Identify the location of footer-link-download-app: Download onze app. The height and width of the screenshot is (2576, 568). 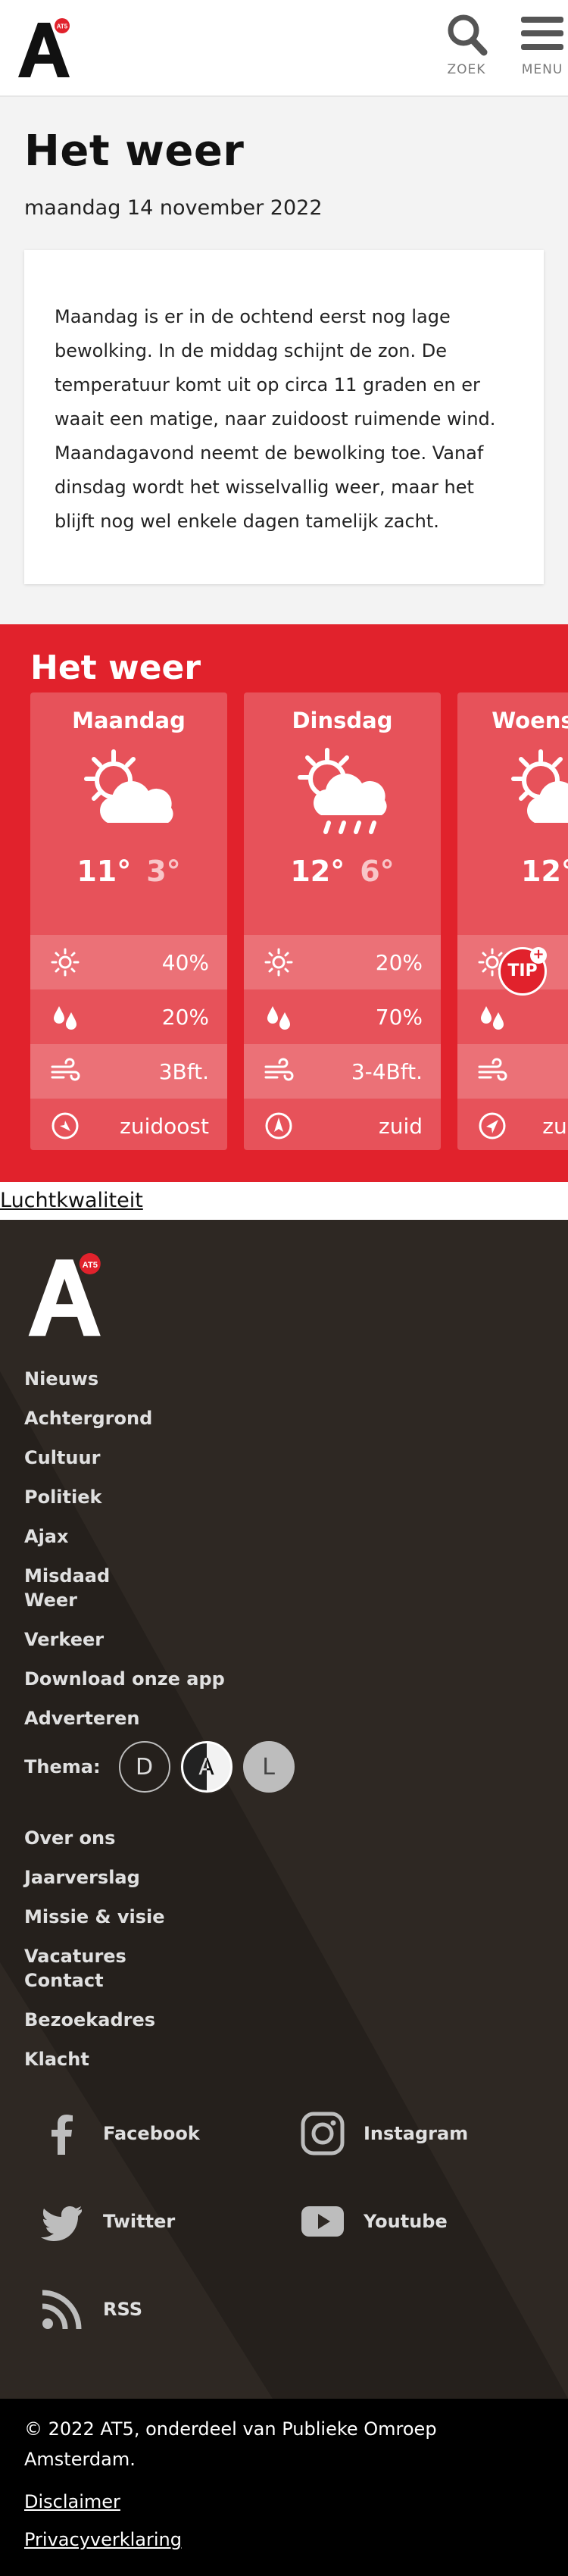
(284, 1679).